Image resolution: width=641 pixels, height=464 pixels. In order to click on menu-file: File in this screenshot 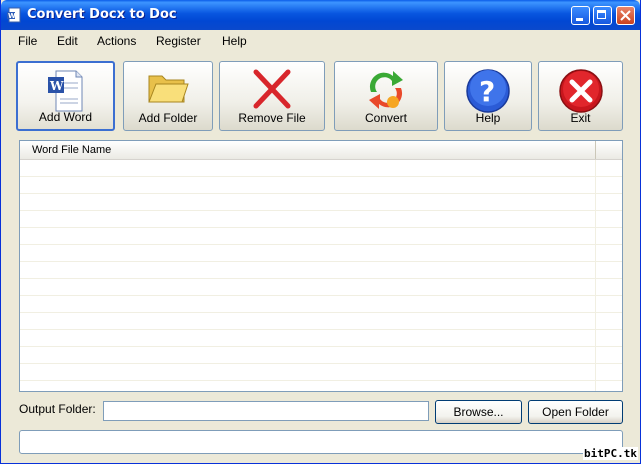, I will do `click(27, 41)`.